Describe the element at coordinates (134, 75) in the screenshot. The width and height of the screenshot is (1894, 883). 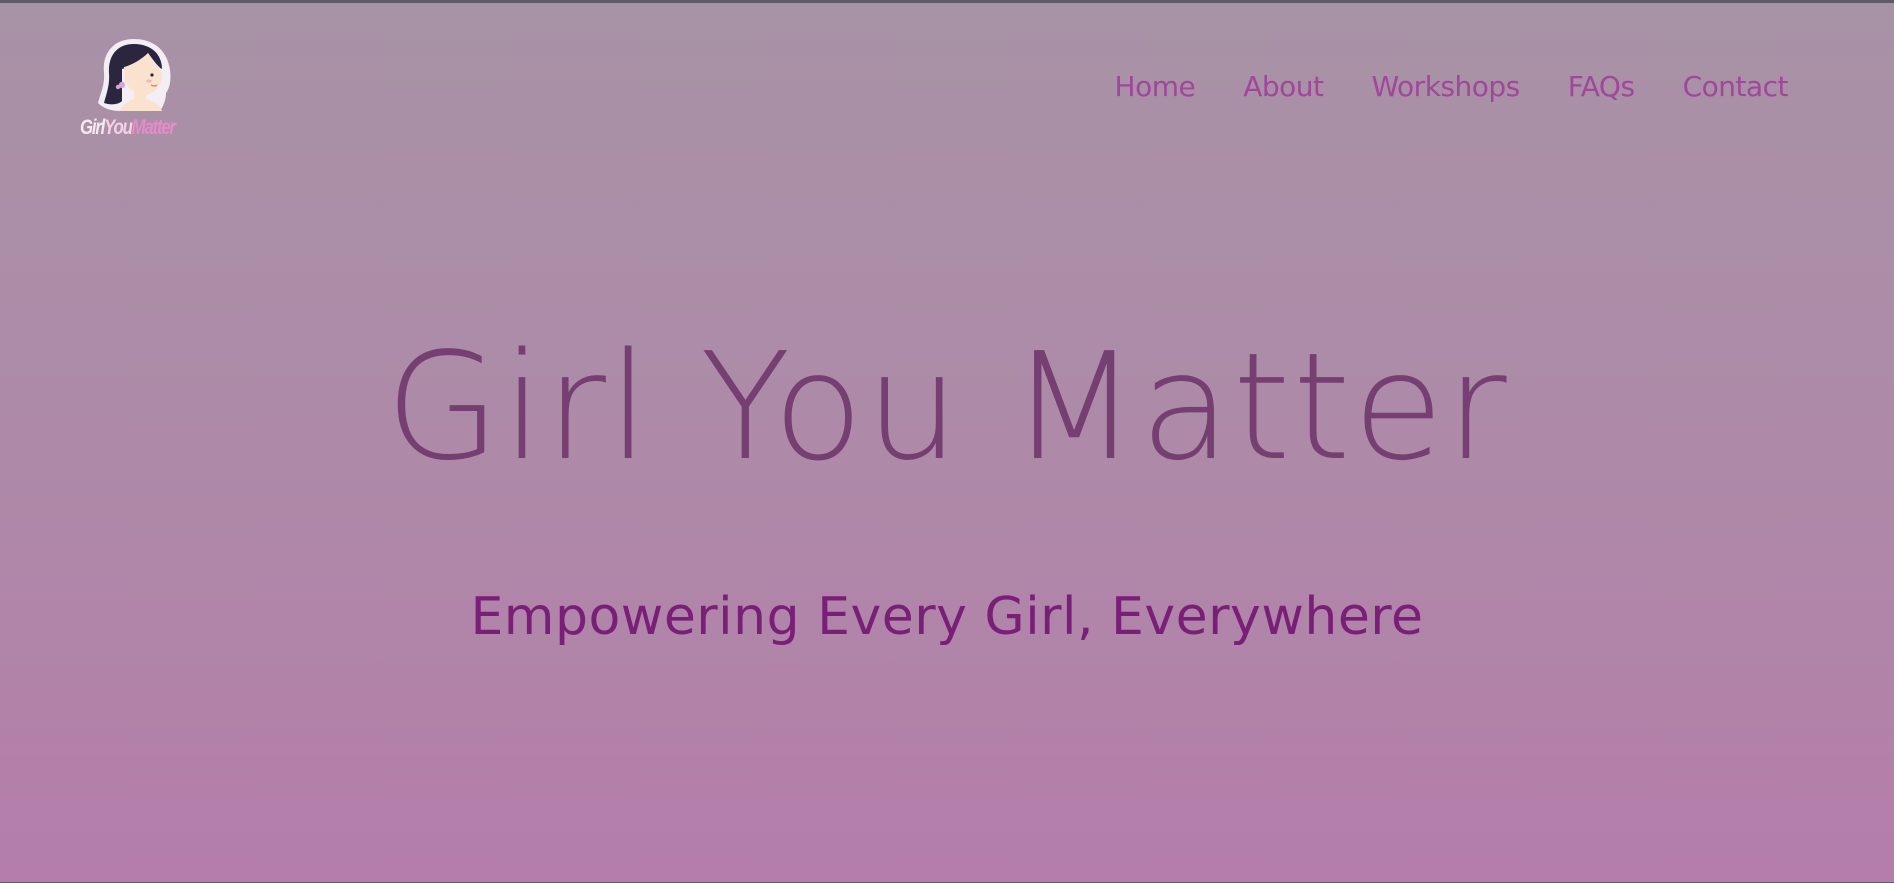
I see `girl-avatar-icon` at that location.